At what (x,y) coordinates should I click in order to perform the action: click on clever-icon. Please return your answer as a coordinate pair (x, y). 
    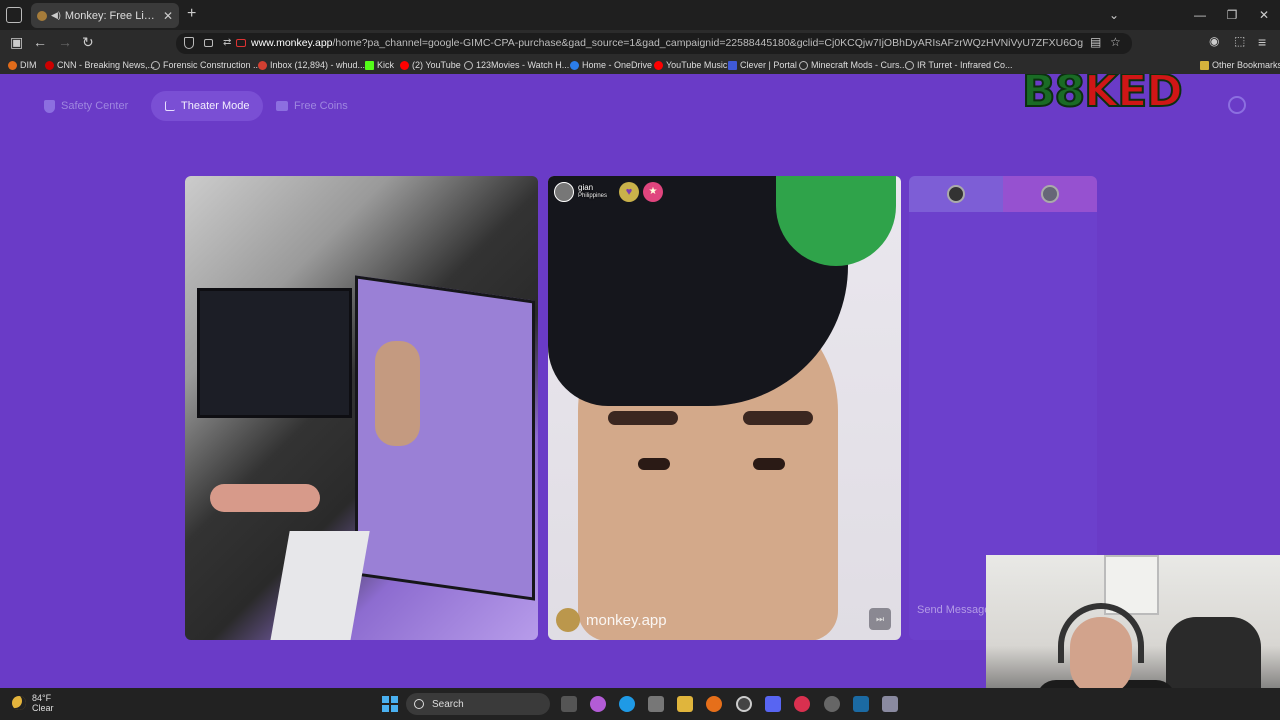
    Looking at the image, I should click on (732, 65).